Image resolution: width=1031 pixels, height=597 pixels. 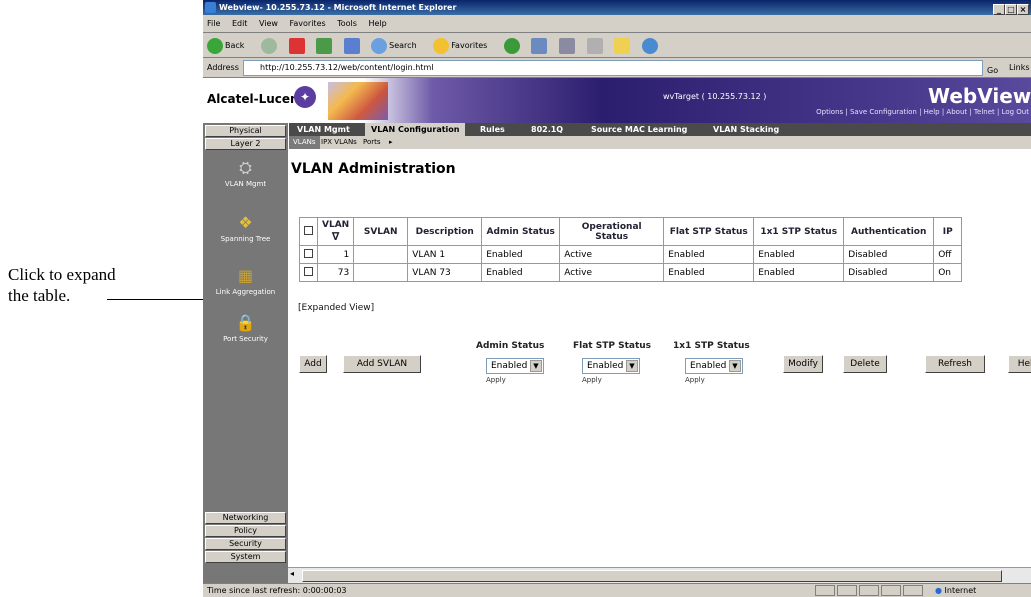 I want to click on help-button: Help, so click(x=1019, y=364).